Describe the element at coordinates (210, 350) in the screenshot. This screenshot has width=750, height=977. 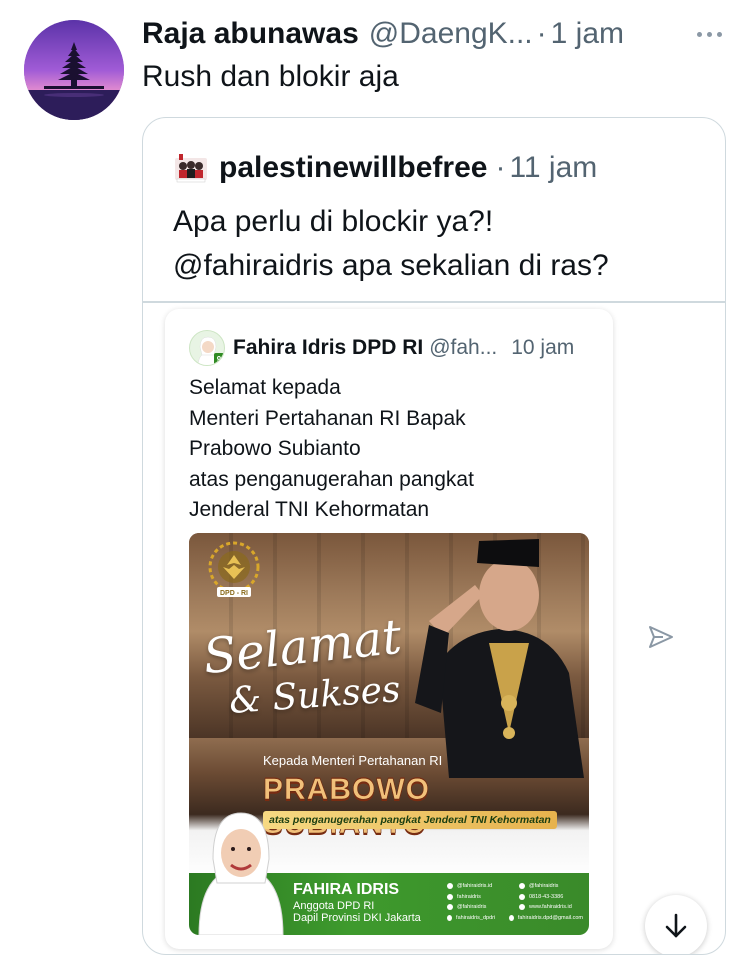
I see `person-photo-icon: 9` at that location.